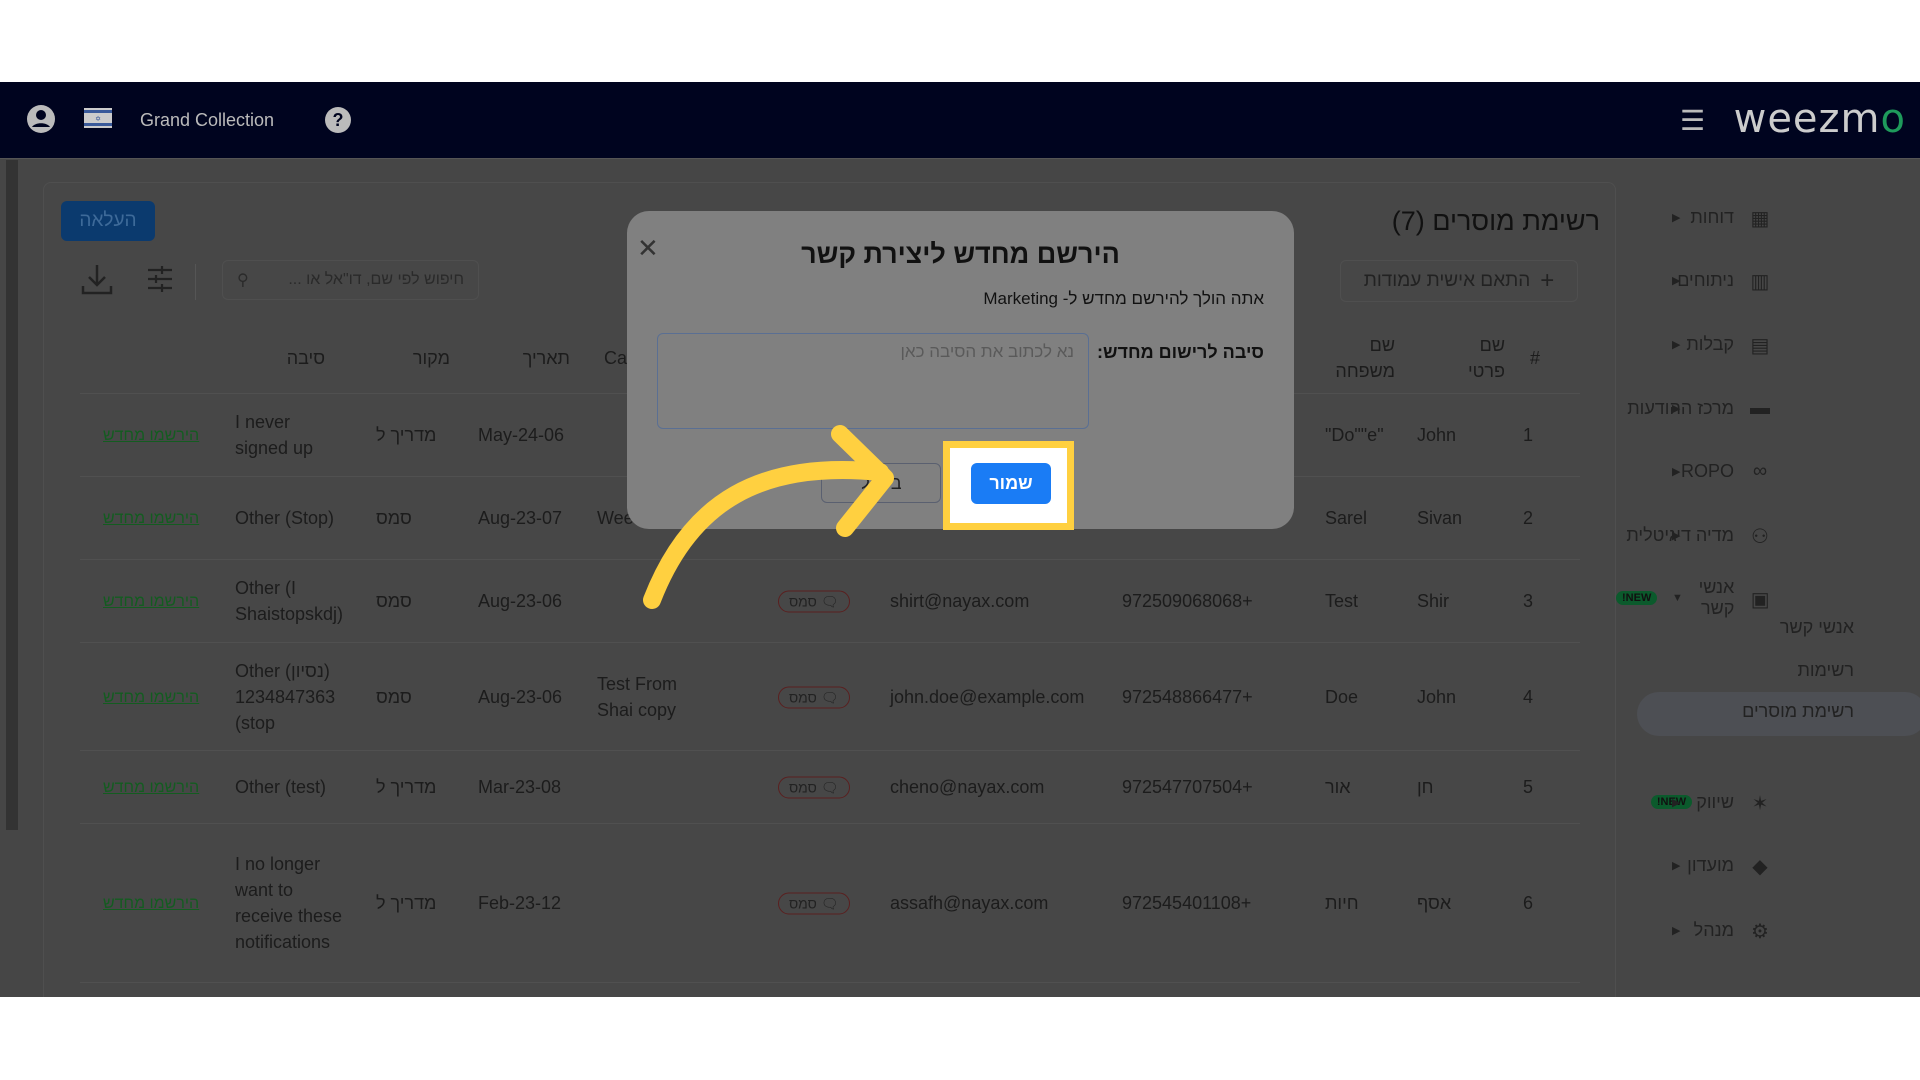 This screenshot has height=1080, width=1920. What do you see at coordinates (1705, 279) in the screenshot?
I see `sidebar-item-label: ניתוחים` at bounding box center [1705, 279].